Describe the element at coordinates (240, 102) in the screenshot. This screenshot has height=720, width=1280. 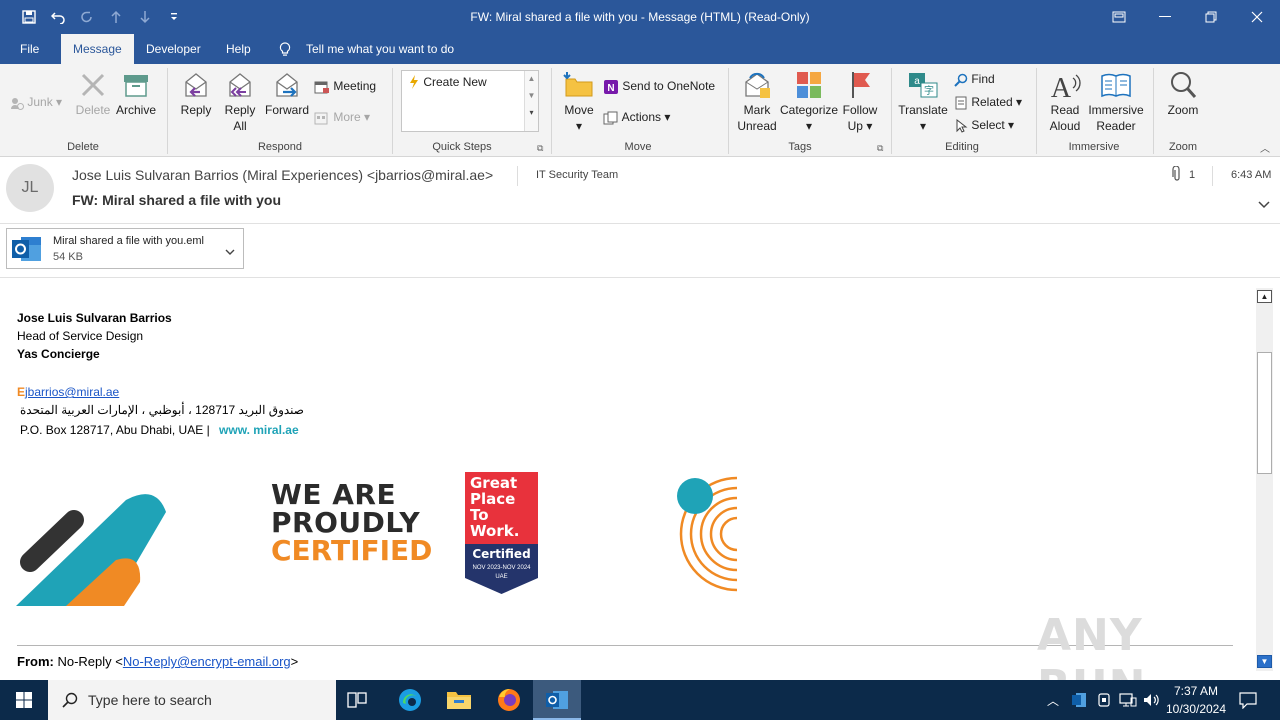
I see `reply-all-button: Reply All` at that location.